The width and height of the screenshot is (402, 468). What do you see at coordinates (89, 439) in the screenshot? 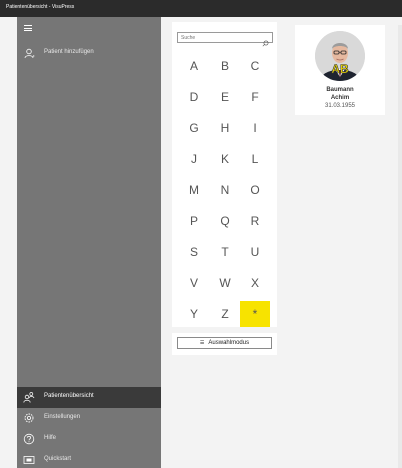
I see `sidebar-item-help: Hilfe` at bounding box center [89, 439].